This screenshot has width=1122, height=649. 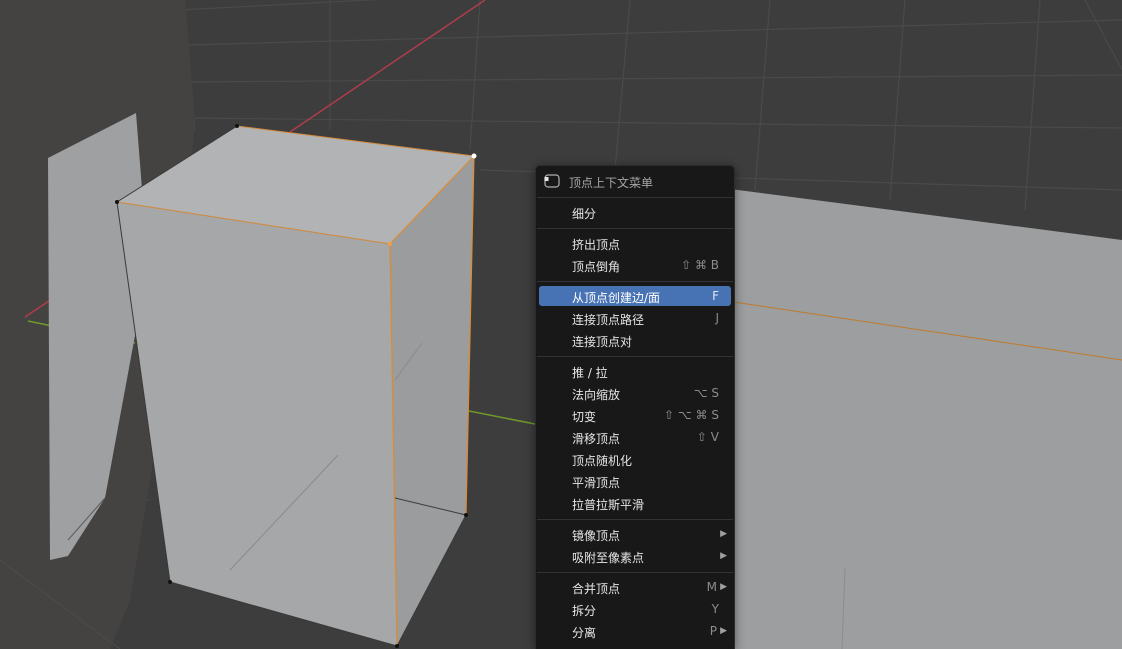 I want to click on menu-item-label: 镜像顶点, so click(x=596, y=536).